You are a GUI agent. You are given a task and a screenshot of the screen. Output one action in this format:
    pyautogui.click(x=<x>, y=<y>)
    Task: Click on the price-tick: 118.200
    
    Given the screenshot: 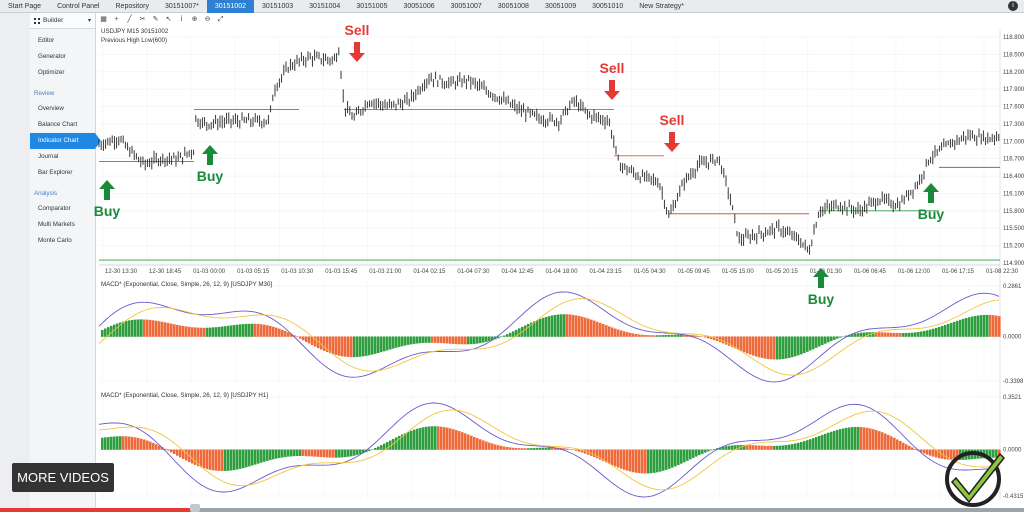 What is the action you would take?
    pyautogui.click(x=1013, y=73)
    